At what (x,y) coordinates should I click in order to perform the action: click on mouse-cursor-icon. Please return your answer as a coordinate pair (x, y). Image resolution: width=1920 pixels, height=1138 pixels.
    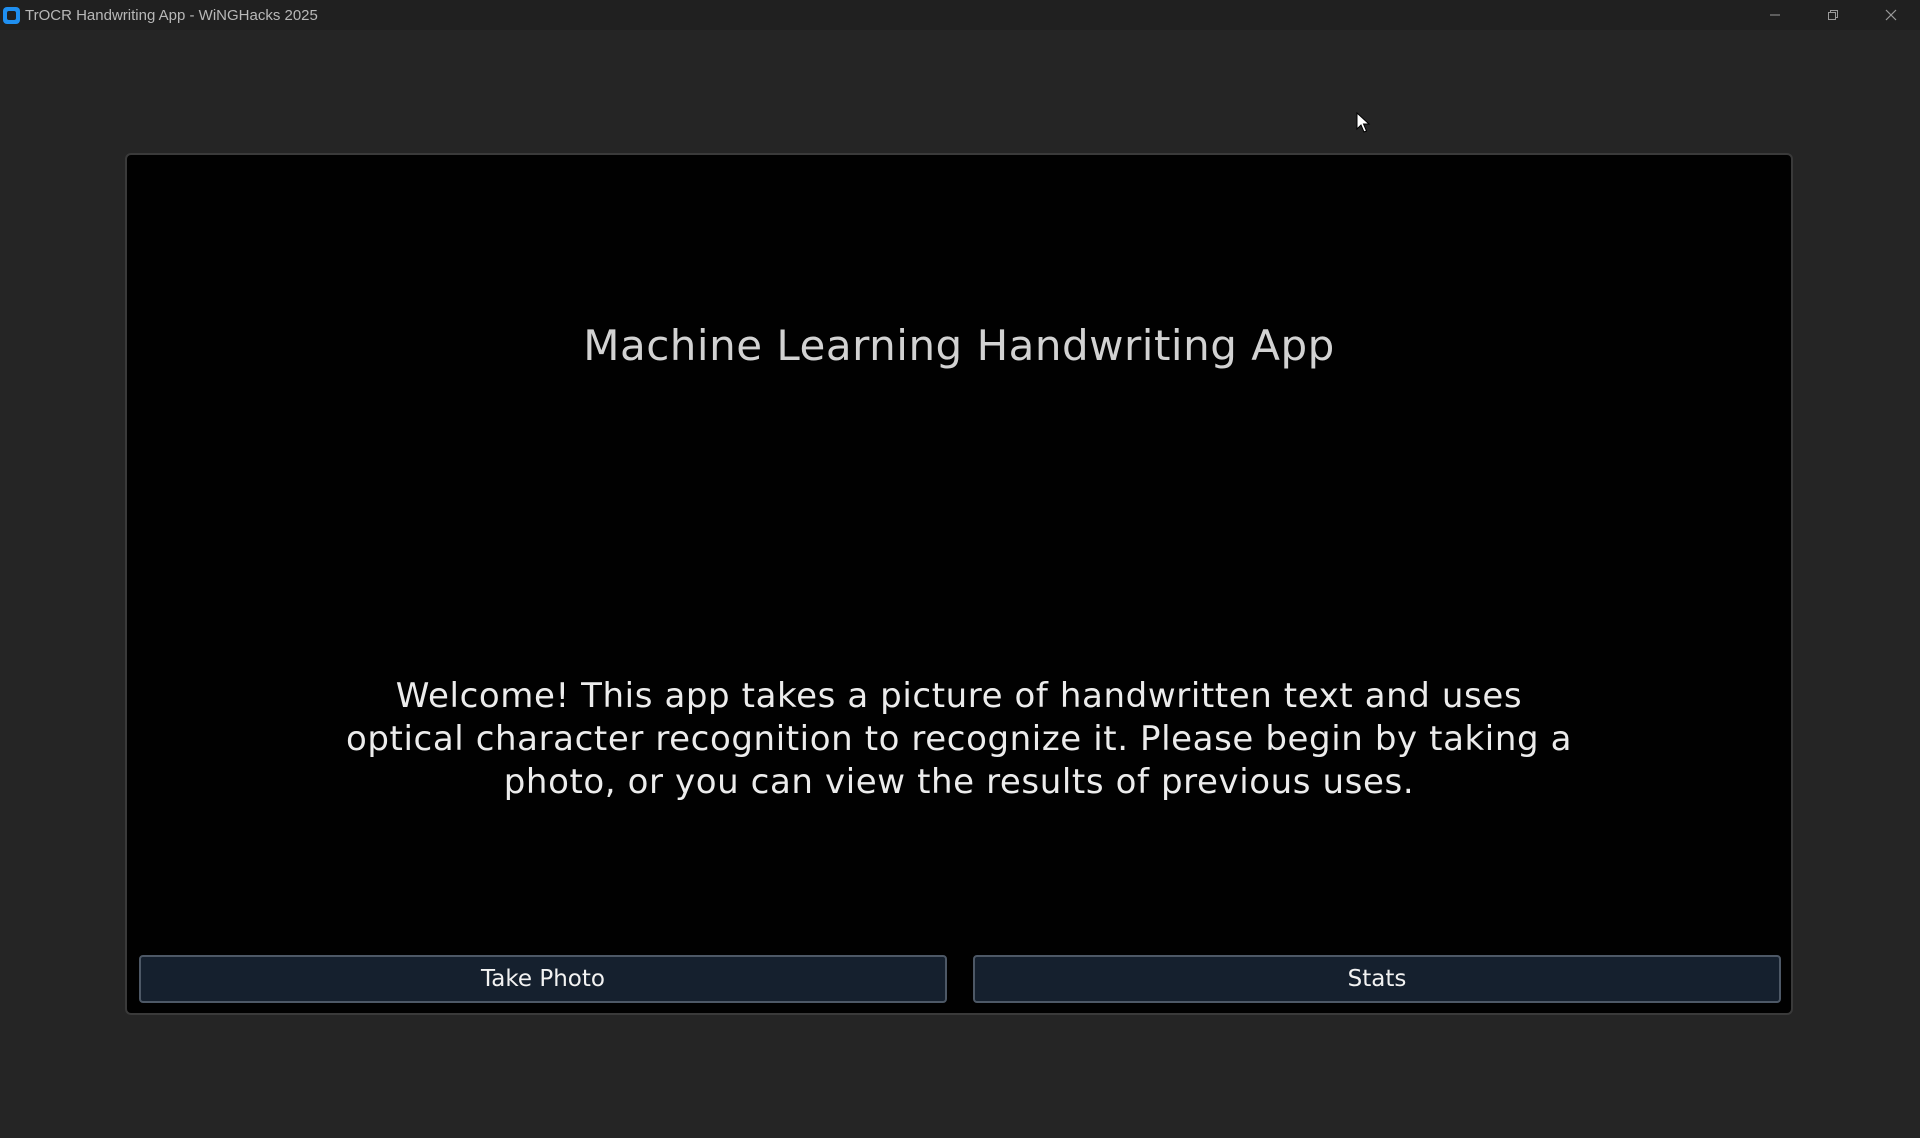
    Looking at the image, I should click on (1363, 122).